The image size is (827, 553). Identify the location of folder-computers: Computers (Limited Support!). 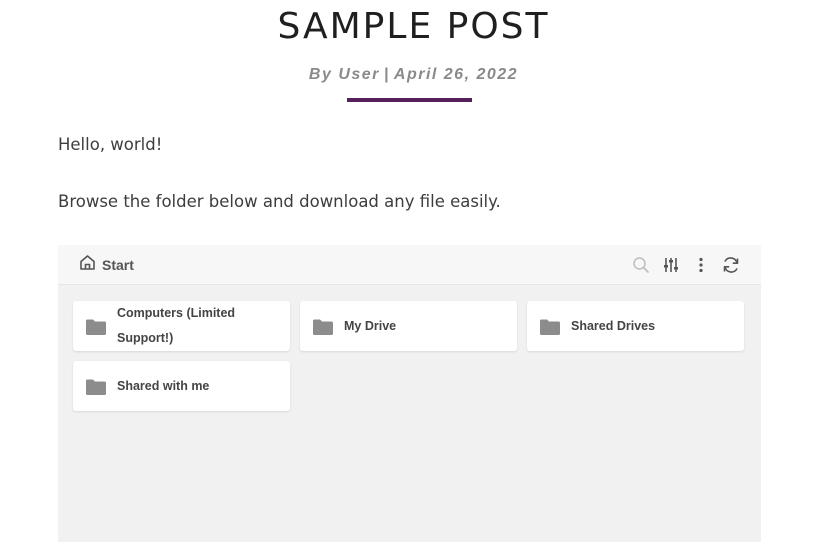
(181, 326).